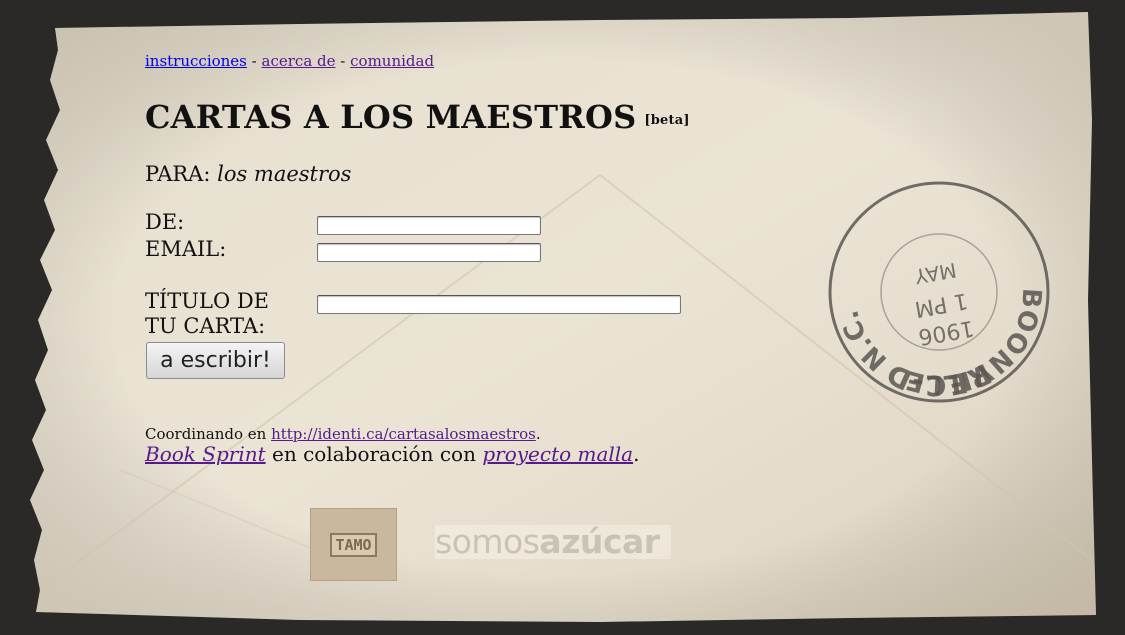 The height and width of the screenshot is (635, 1125). Describe the element at coordinates (941, 304) in the screenshot. I see `svg-text: 1 PM` at that location.